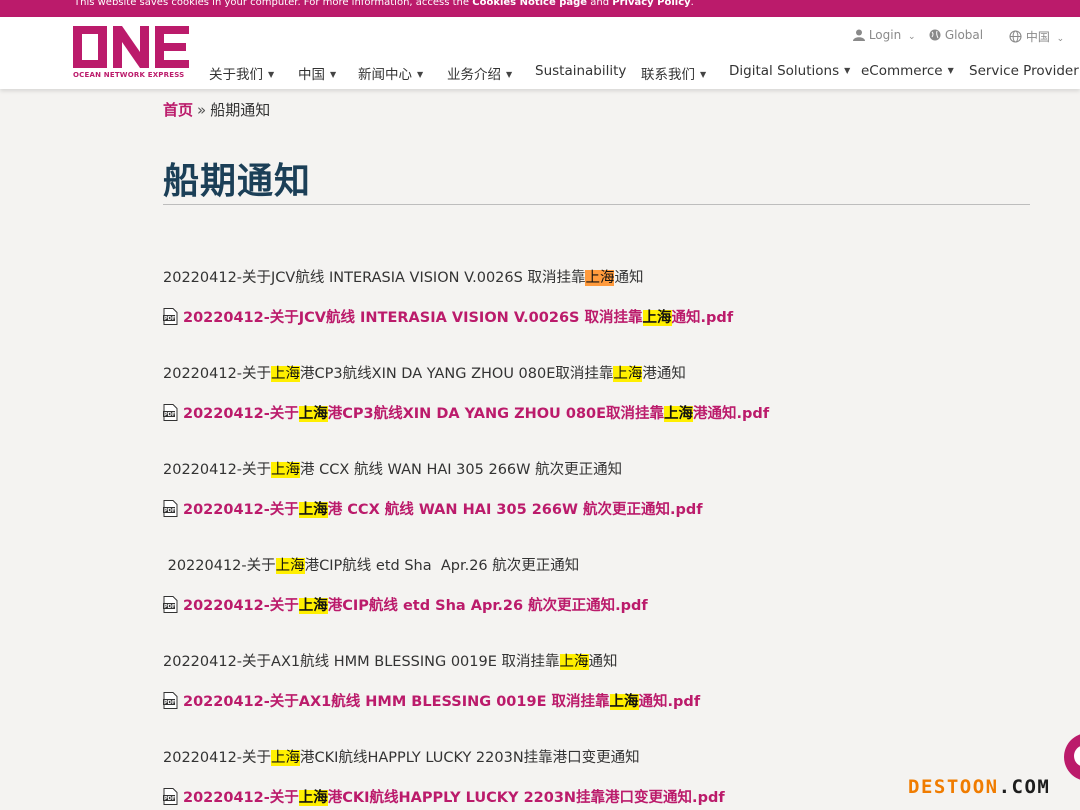 The height and width of the screenshot is (810, 1080). What do you see at coordinates (241, 73) in the screenshot?
I see `nav-item-about: 关于我们 ▼` at bounding box center [241, 73].